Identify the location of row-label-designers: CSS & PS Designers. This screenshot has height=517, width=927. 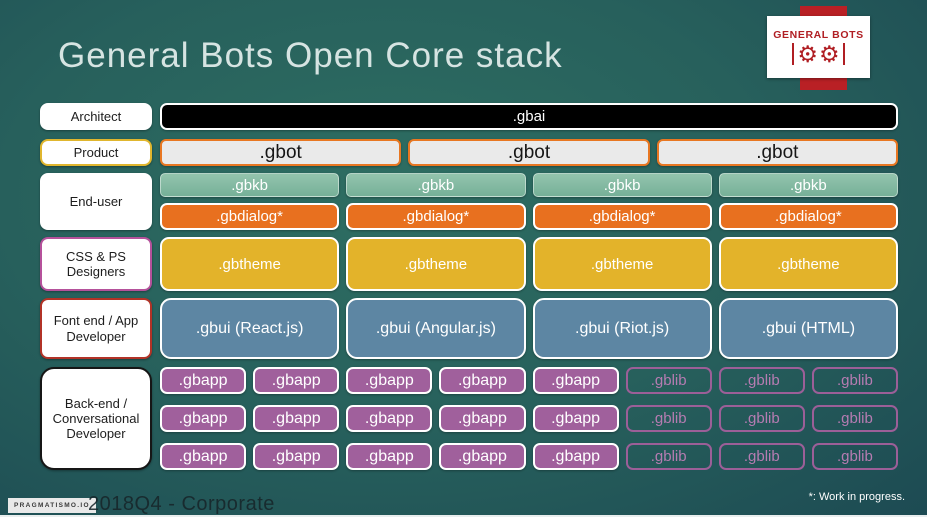
(96, 264).